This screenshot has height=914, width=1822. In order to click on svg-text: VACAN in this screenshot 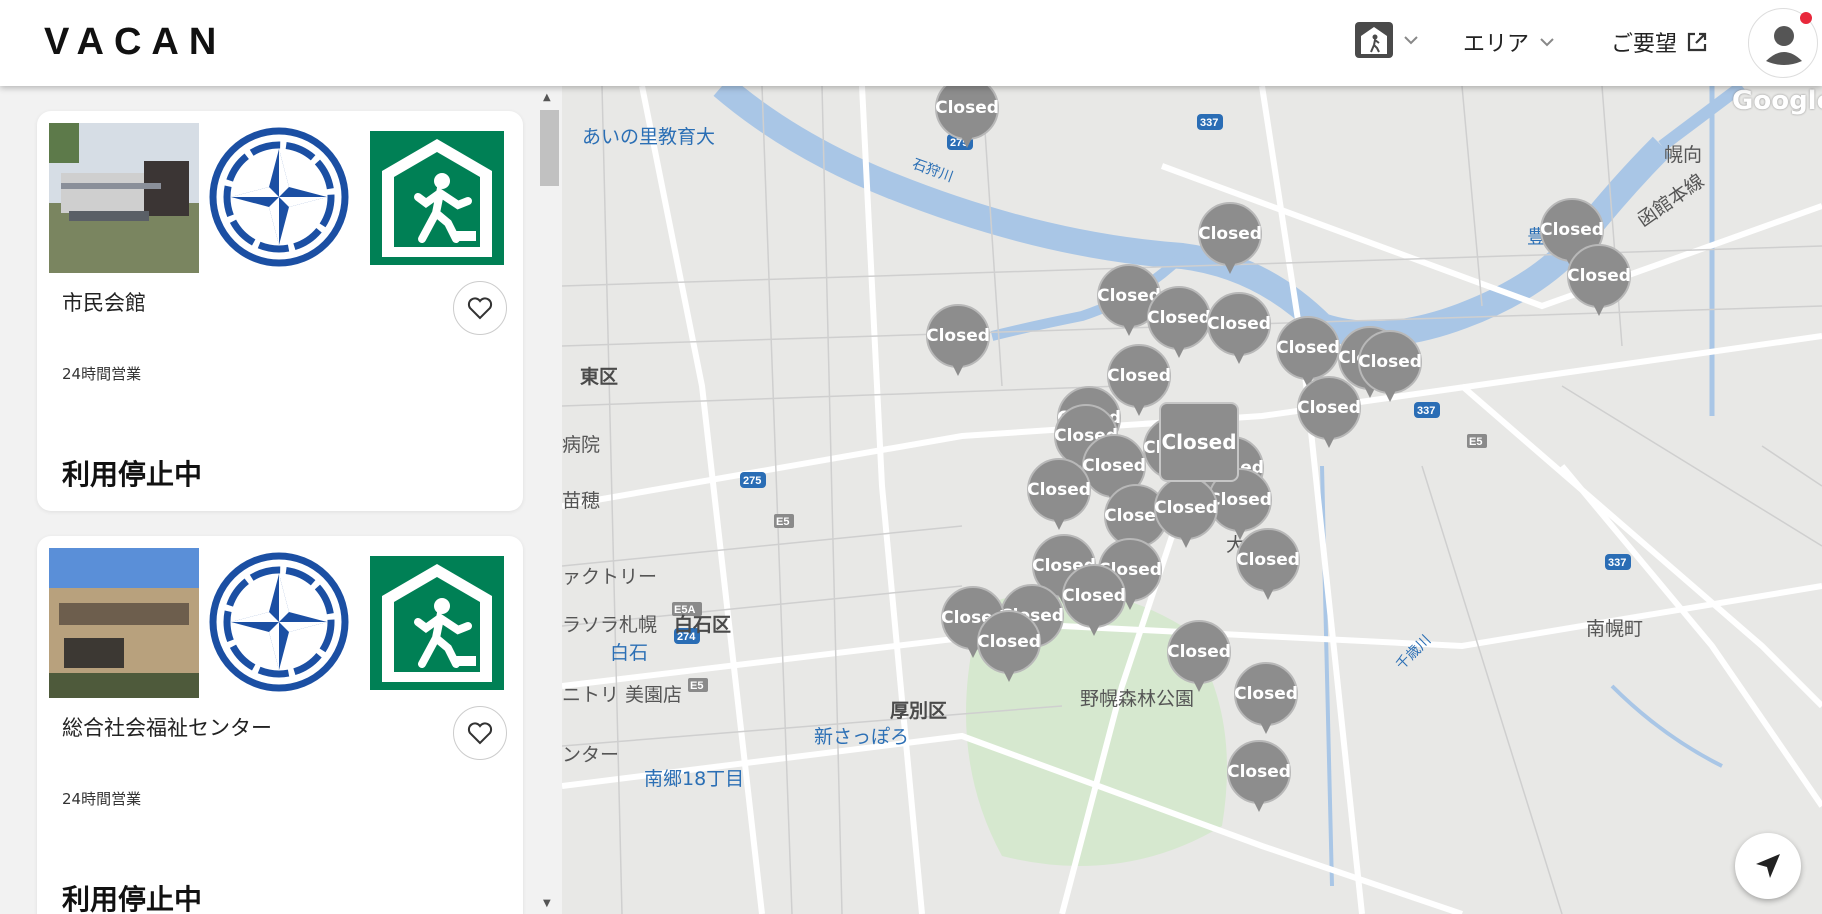, I will do `click(135, 40)`.